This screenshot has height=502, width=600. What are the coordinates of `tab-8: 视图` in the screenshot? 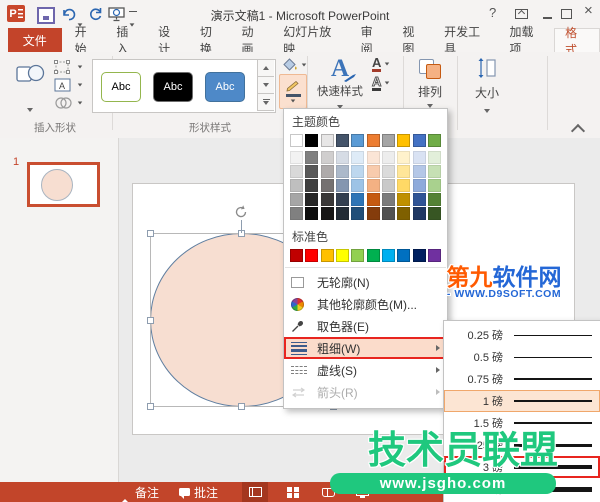 It's located at (414, 40).